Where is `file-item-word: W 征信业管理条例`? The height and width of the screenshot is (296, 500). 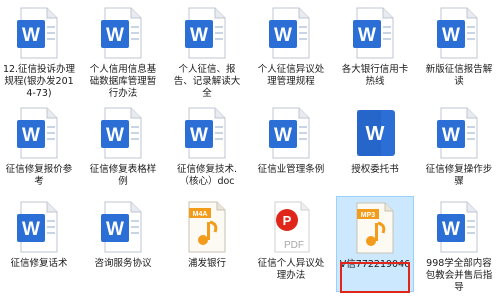
file-item-word: W 征信业管理条例 is located at coordinates (291, 150).